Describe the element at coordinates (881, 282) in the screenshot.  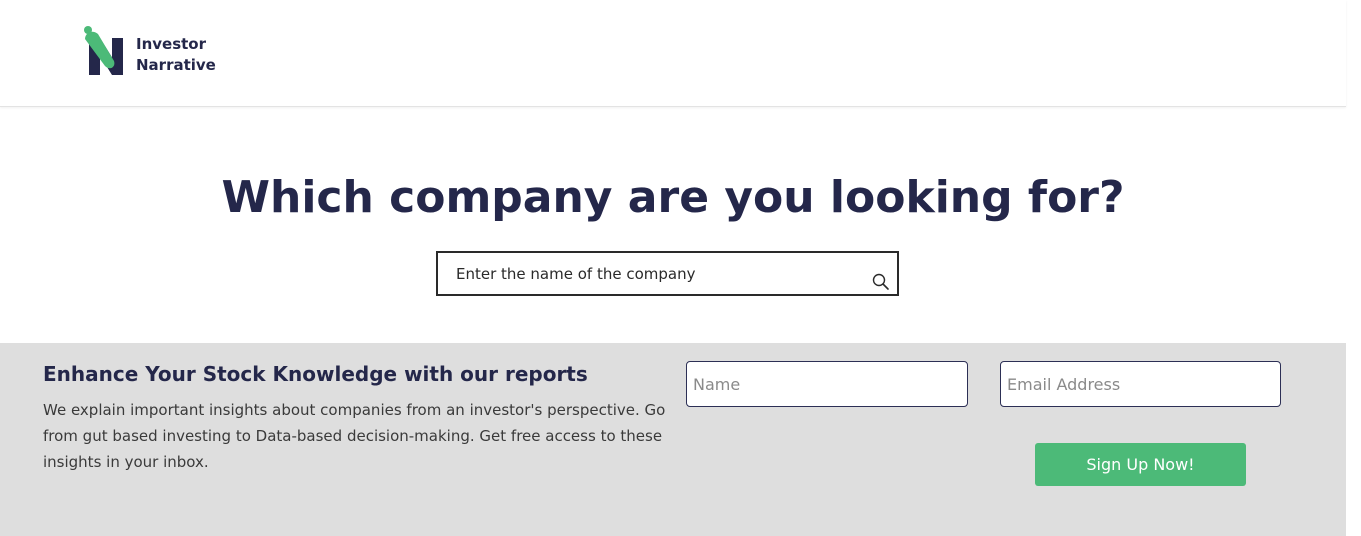
I see `search-icon` at that location.